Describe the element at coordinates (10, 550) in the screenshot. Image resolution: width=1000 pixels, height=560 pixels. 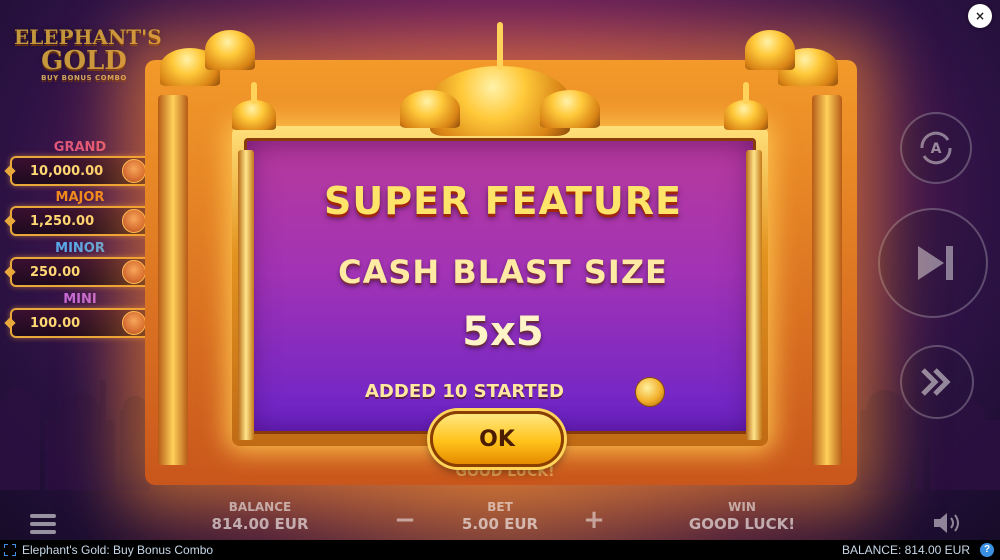
I see `fullscreen-icon` at that location.